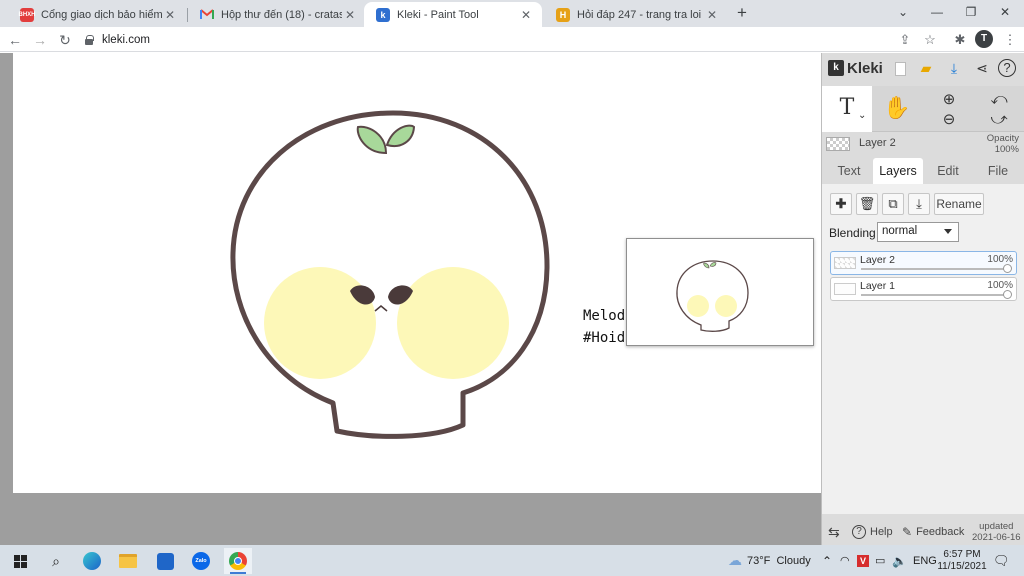  Describe the element at coordinates (926, 68) in the screenshot. I see `open-folder-icon: ▰` at that location.